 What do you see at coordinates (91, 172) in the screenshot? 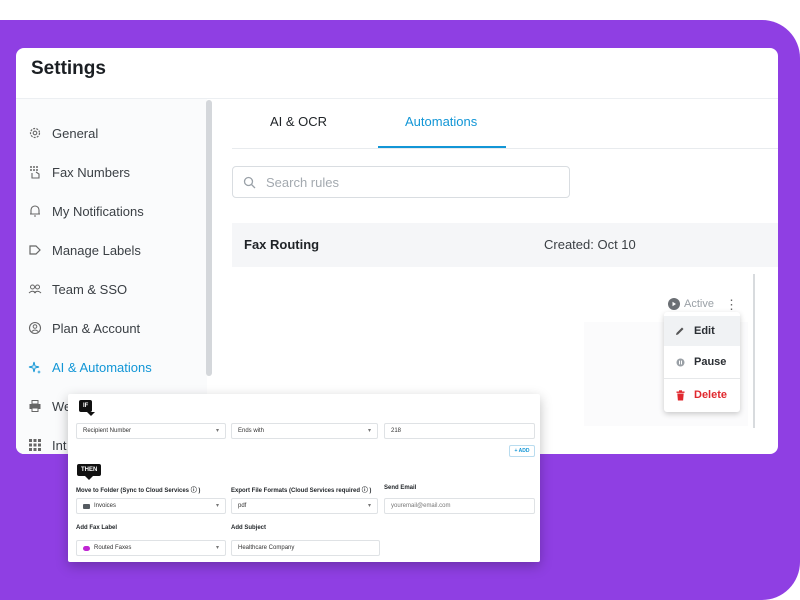
I see `sidebar-item-label: Fax Numbers` at bounding box center [91, 172].